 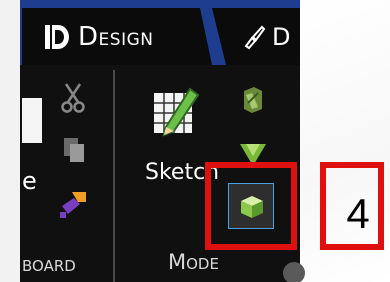 I want to click on scissors-icon, so click(x=73, y=98).